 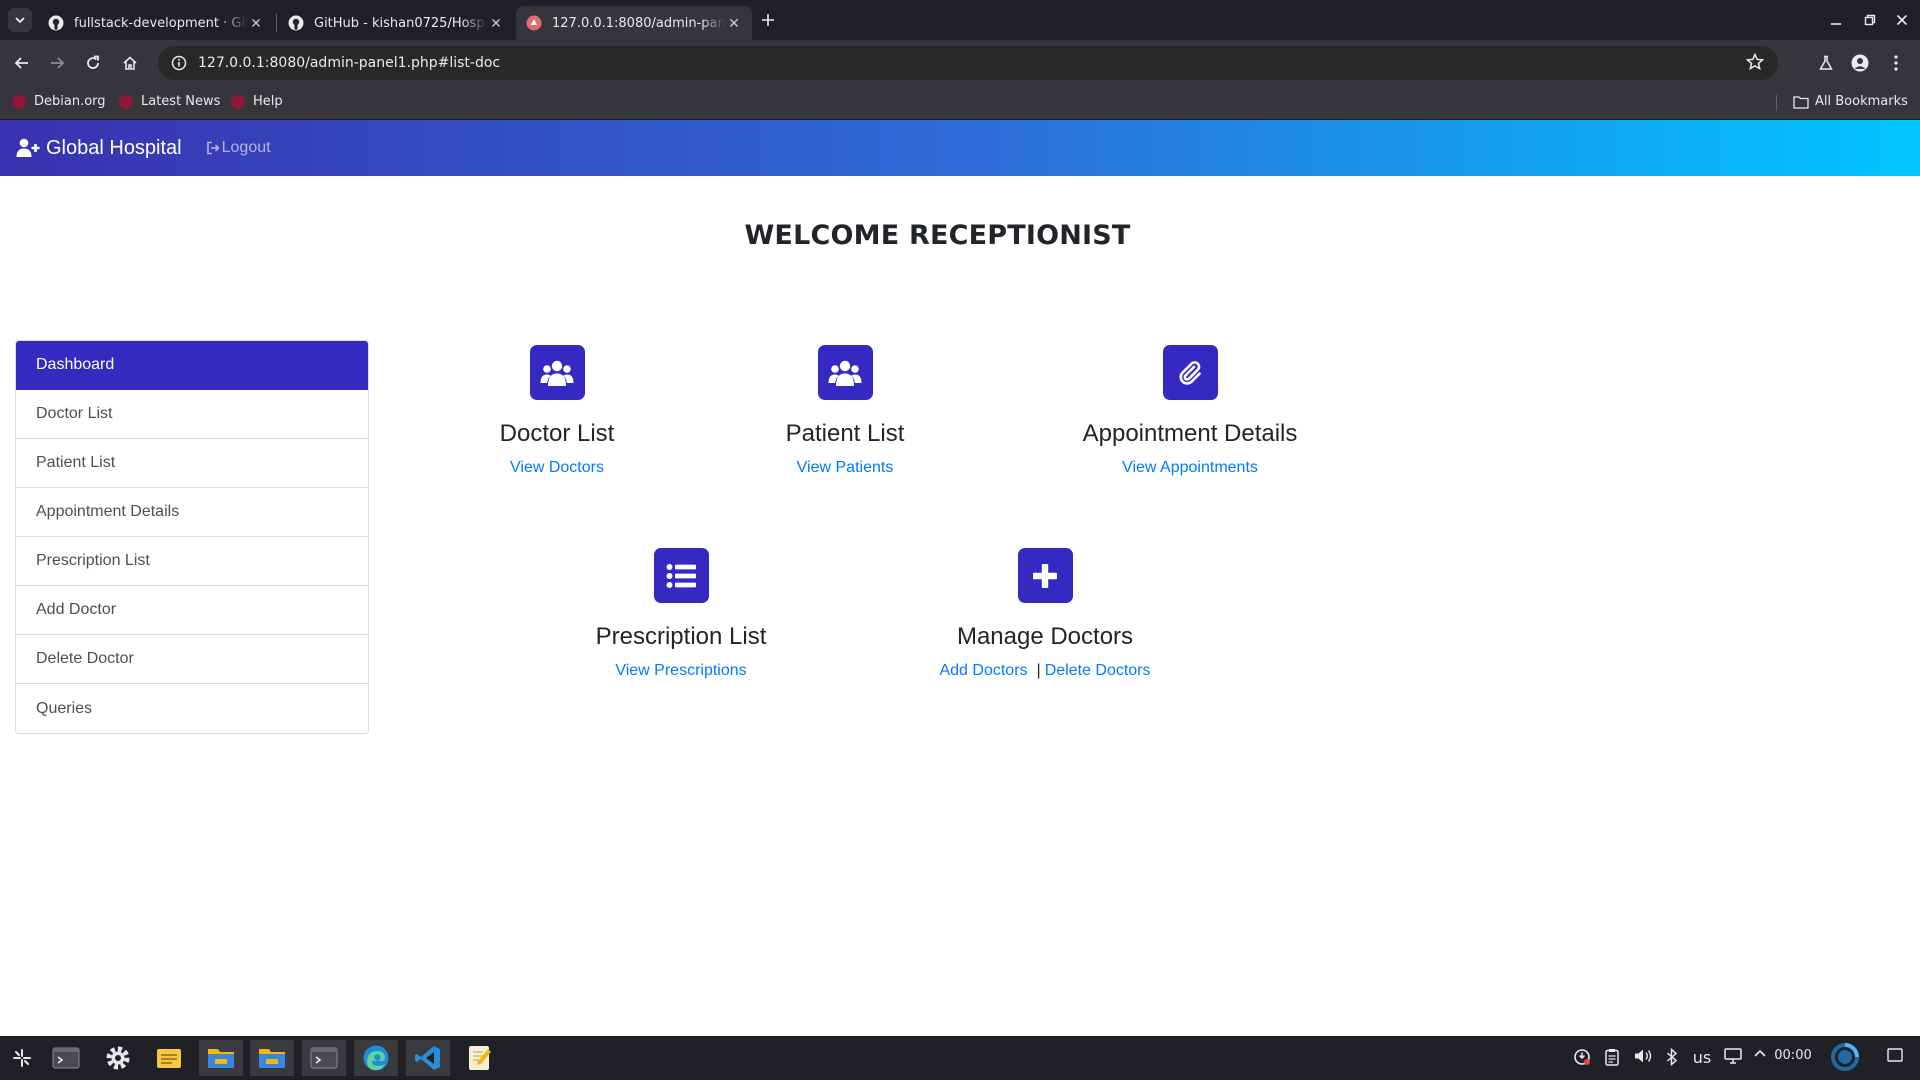 I want to click on sidebar-item-patient-list: Patient List, so click(x=192, y=463).